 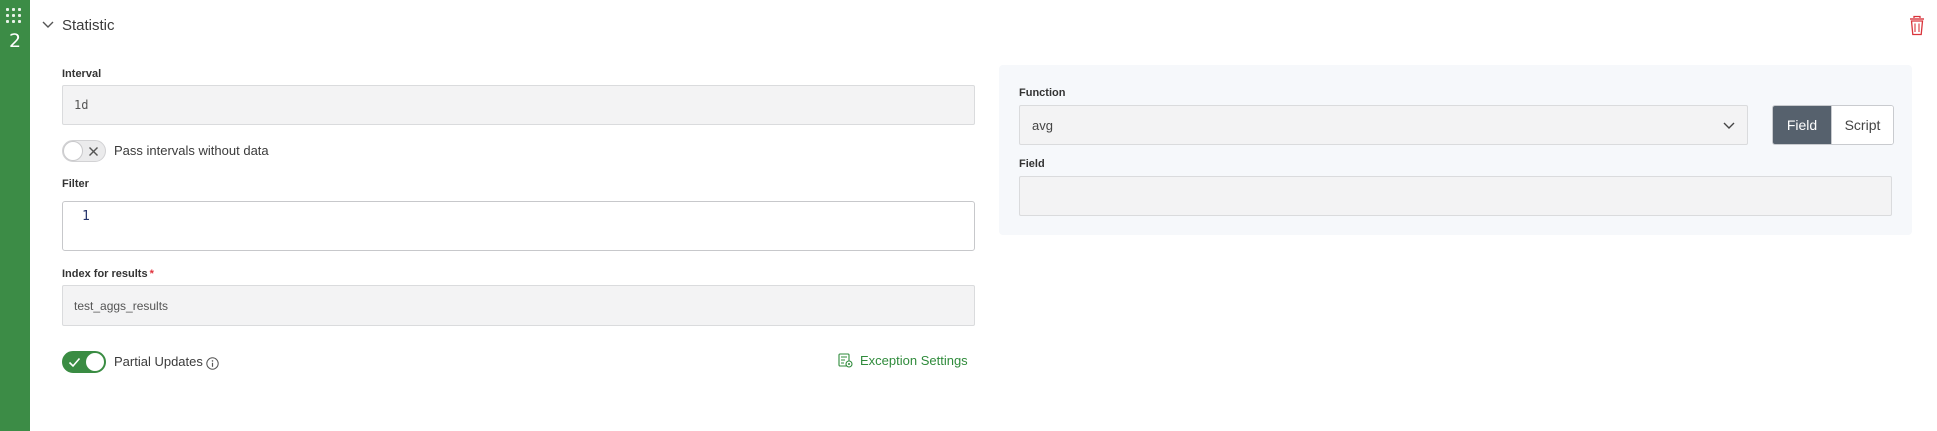 I want to click on interval-input: 1d, so click(x=518, y=105).